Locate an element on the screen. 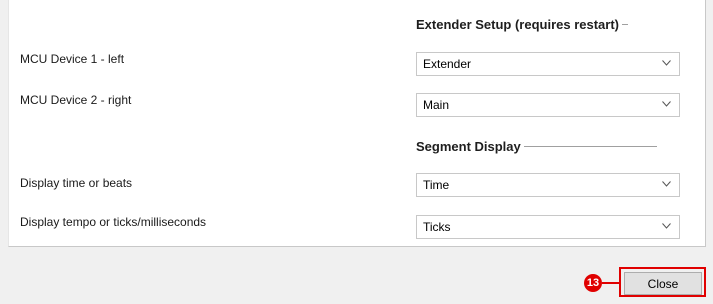 The height and width of the screenshot is (304, 713). select-value: Extender is located at coordinates (447, 64).